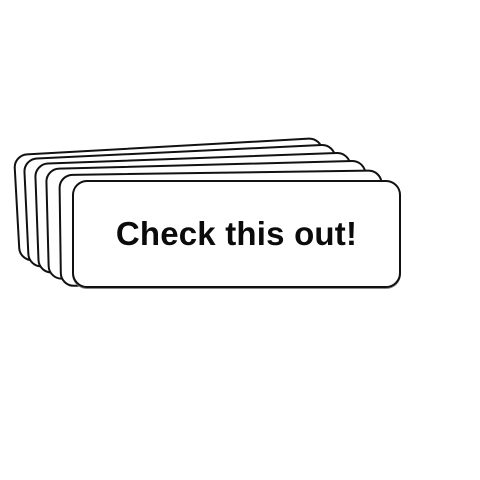 This screenshot has width=480, height=480. I want to click on sticker-headline: Check this out!, so click(236, 233).